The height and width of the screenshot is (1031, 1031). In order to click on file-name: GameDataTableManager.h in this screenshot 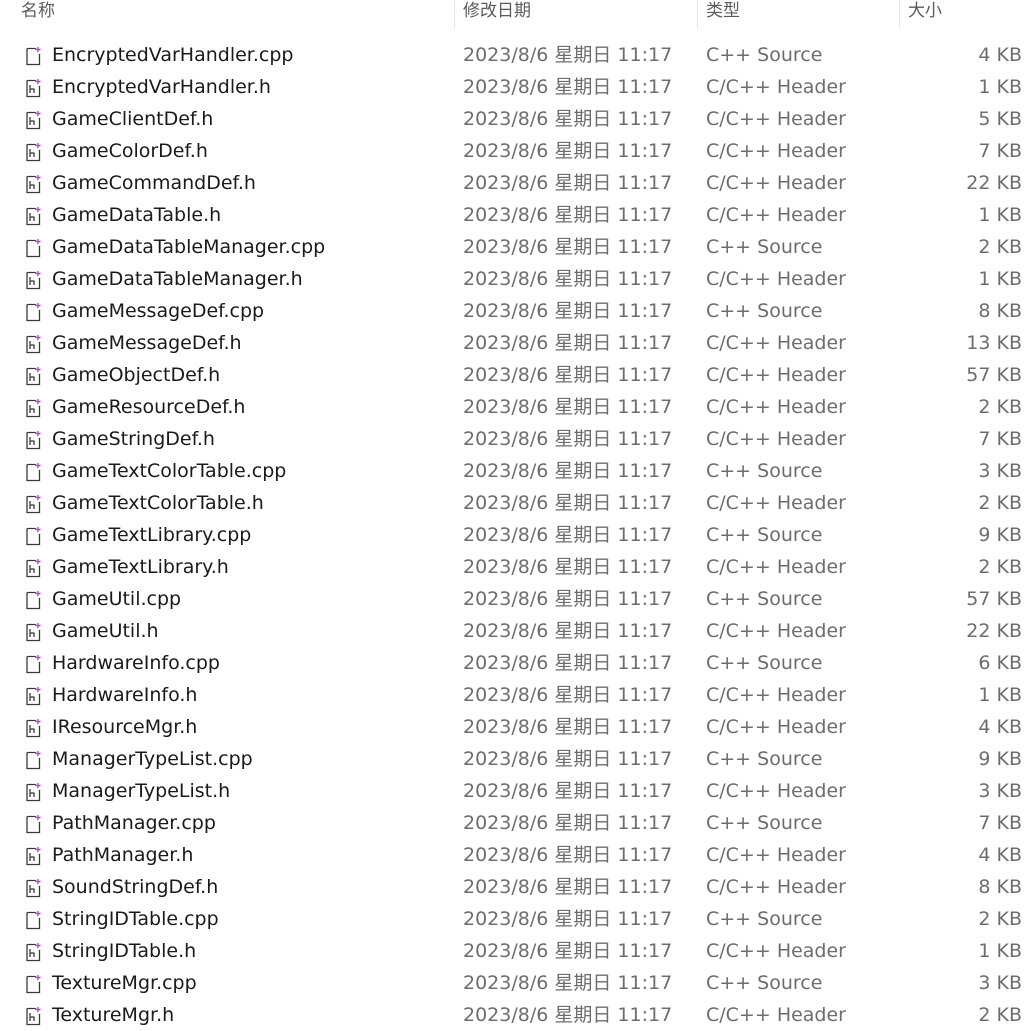, I will do `click(177, 279)`.